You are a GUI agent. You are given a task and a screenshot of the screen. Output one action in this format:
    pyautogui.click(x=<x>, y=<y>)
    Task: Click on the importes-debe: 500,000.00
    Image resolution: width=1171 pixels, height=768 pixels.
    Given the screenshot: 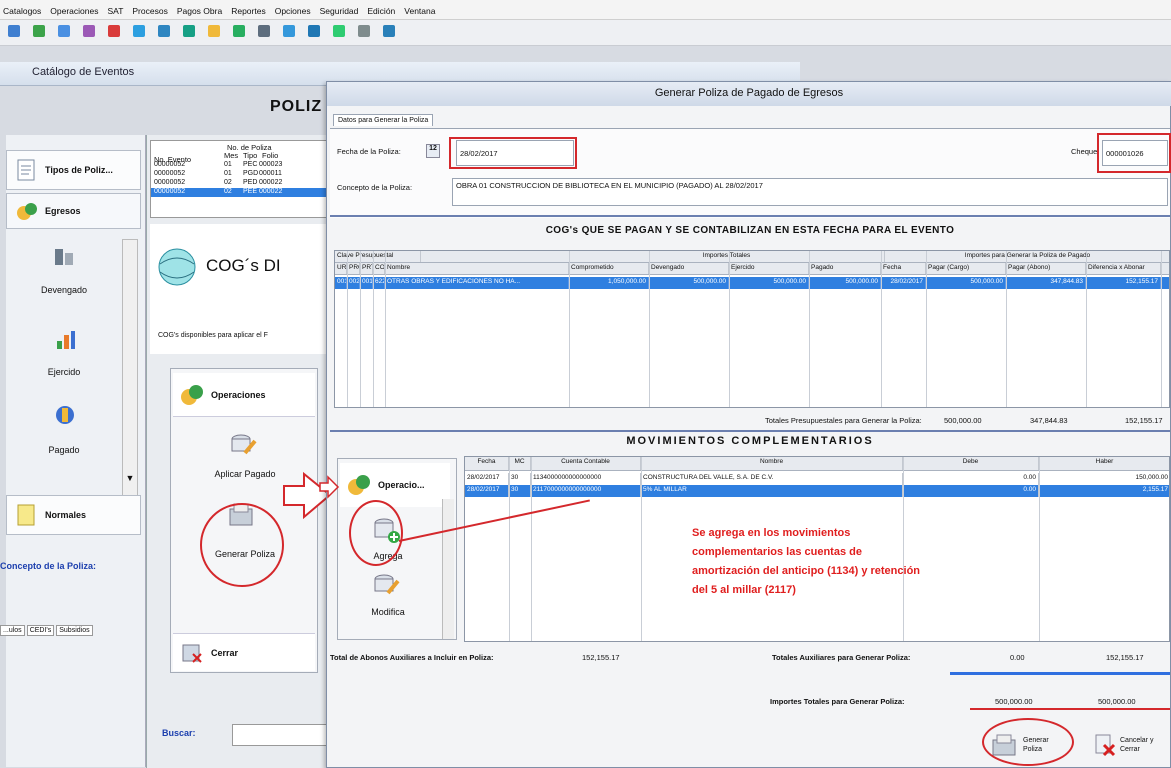 What is the action you would take?
    pyautogui.click(x=1014, y=701)
    